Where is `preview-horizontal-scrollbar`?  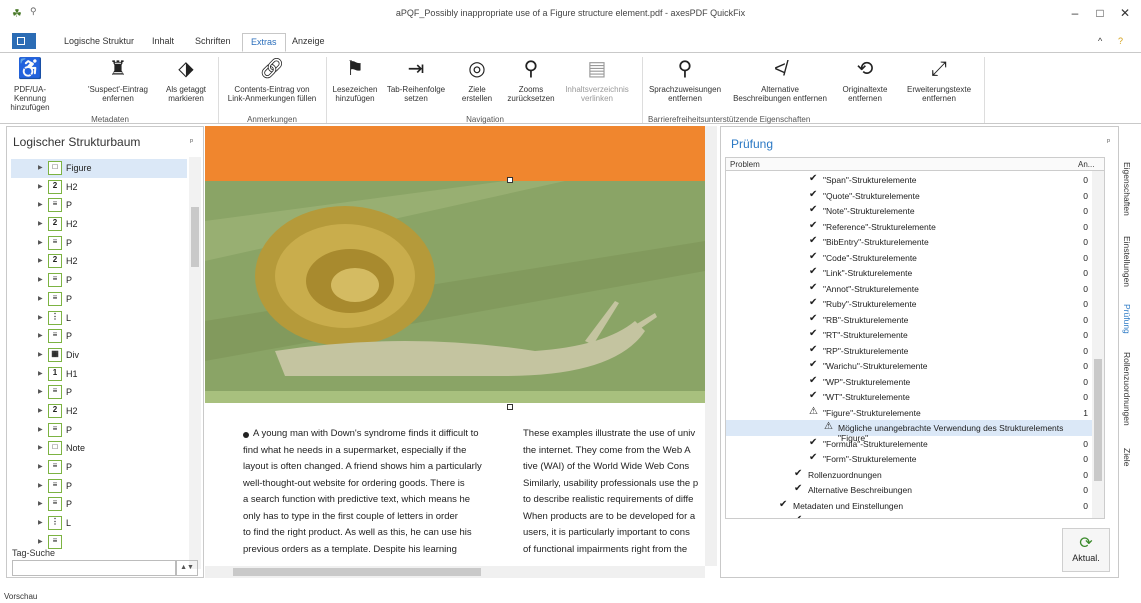 preview-horizontal-scrollbar is located at coordinates (455, 572).